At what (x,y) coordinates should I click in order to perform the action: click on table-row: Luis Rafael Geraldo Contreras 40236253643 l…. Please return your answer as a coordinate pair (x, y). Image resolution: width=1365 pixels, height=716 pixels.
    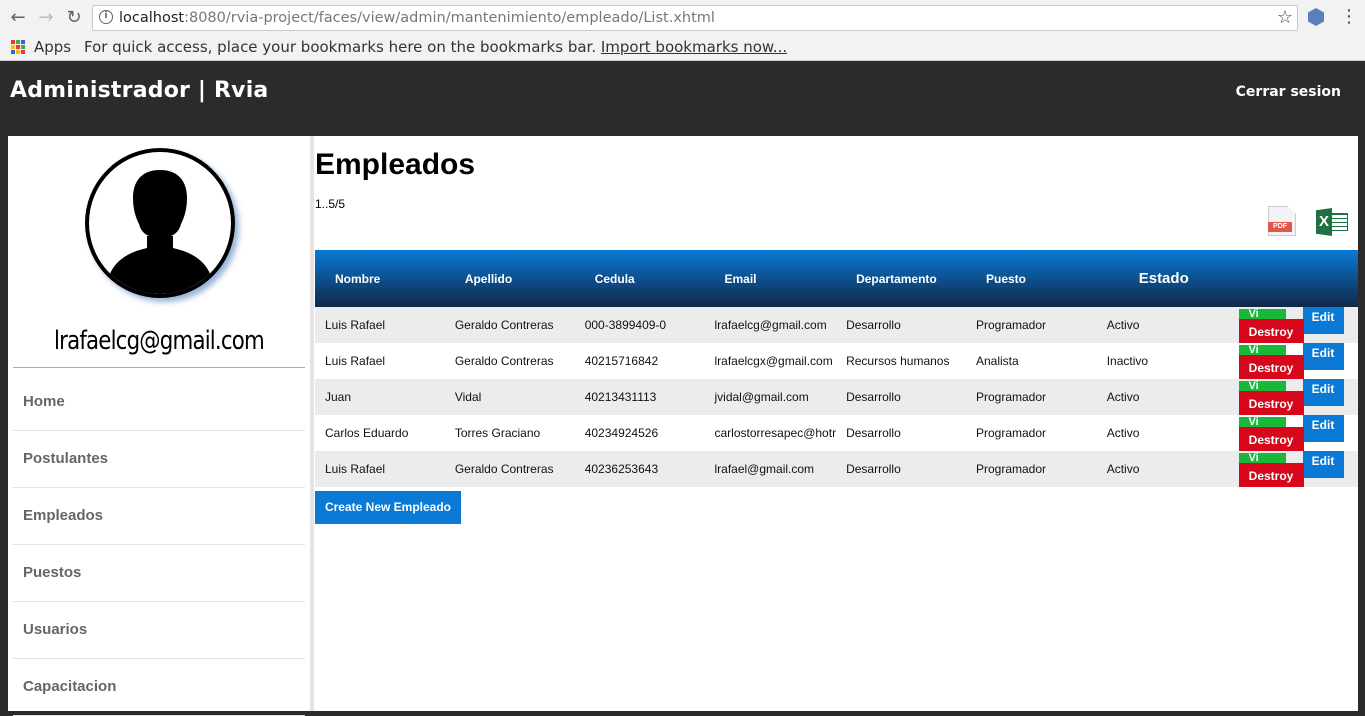
    Looking at the image, I should click on (836, 469).